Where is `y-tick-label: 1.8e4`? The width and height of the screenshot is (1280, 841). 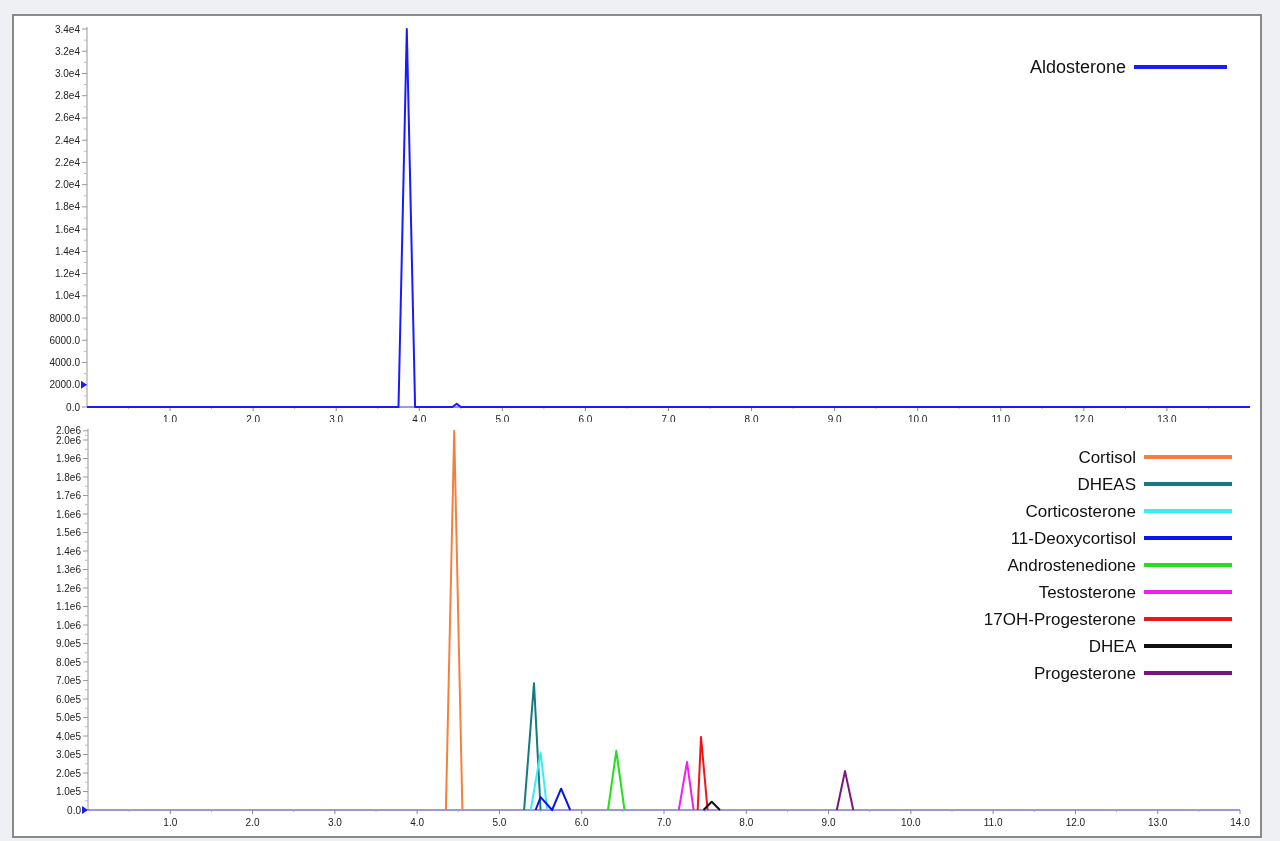
y-tick-label: 1.8e4 is located at coordinates (67, 207).